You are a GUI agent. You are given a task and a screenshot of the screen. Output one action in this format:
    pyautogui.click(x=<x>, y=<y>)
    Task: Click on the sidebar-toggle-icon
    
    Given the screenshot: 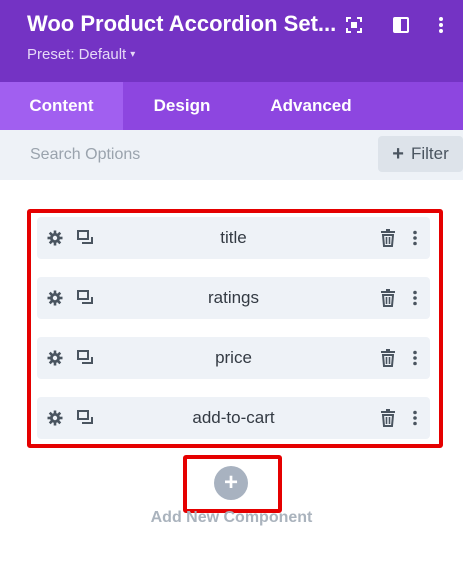 What is the action you would take?
    pyautogui.click(x=401, y=25)
    